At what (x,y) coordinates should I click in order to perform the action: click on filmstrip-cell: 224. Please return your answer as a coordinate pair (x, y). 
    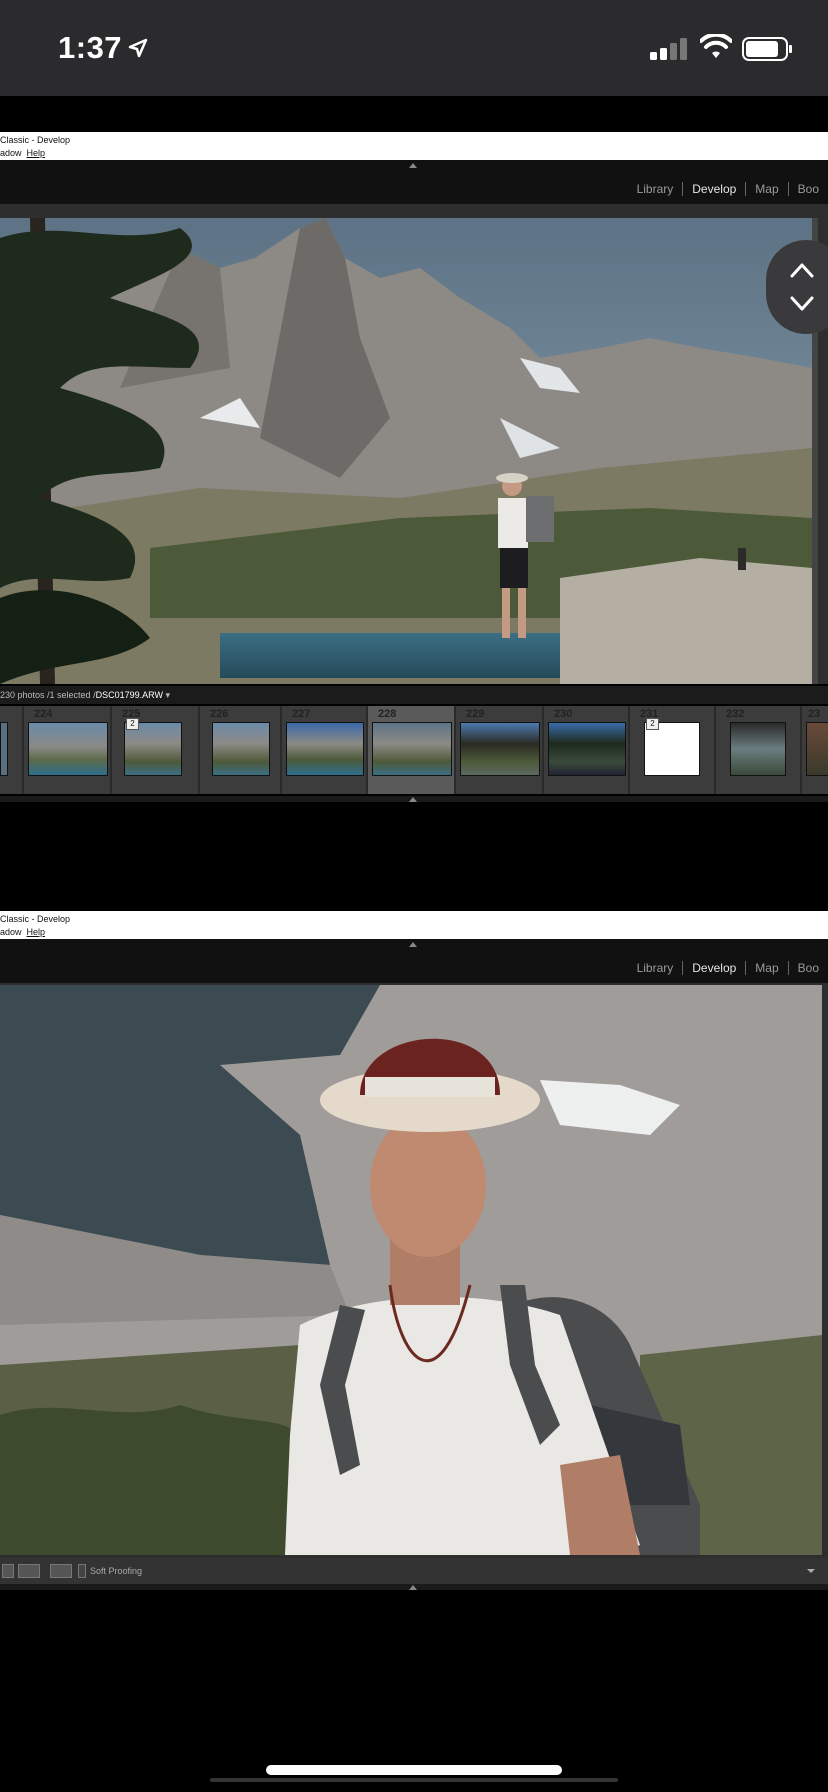
    Looking at the image, I should click on (67, 750).